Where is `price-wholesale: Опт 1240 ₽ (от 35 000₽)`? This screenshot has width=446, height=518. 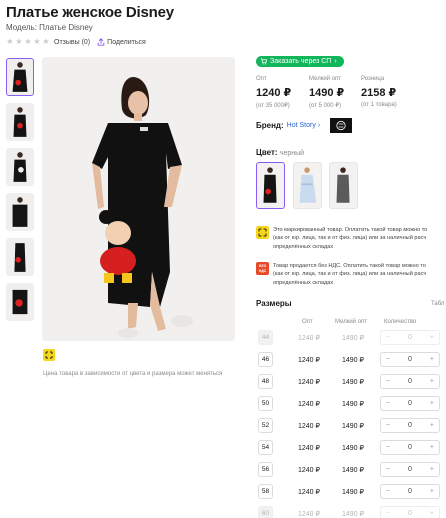 price-wholesale: Опт 1240 ₽ (от 35 000₽) is located at coordinates (273, 92).